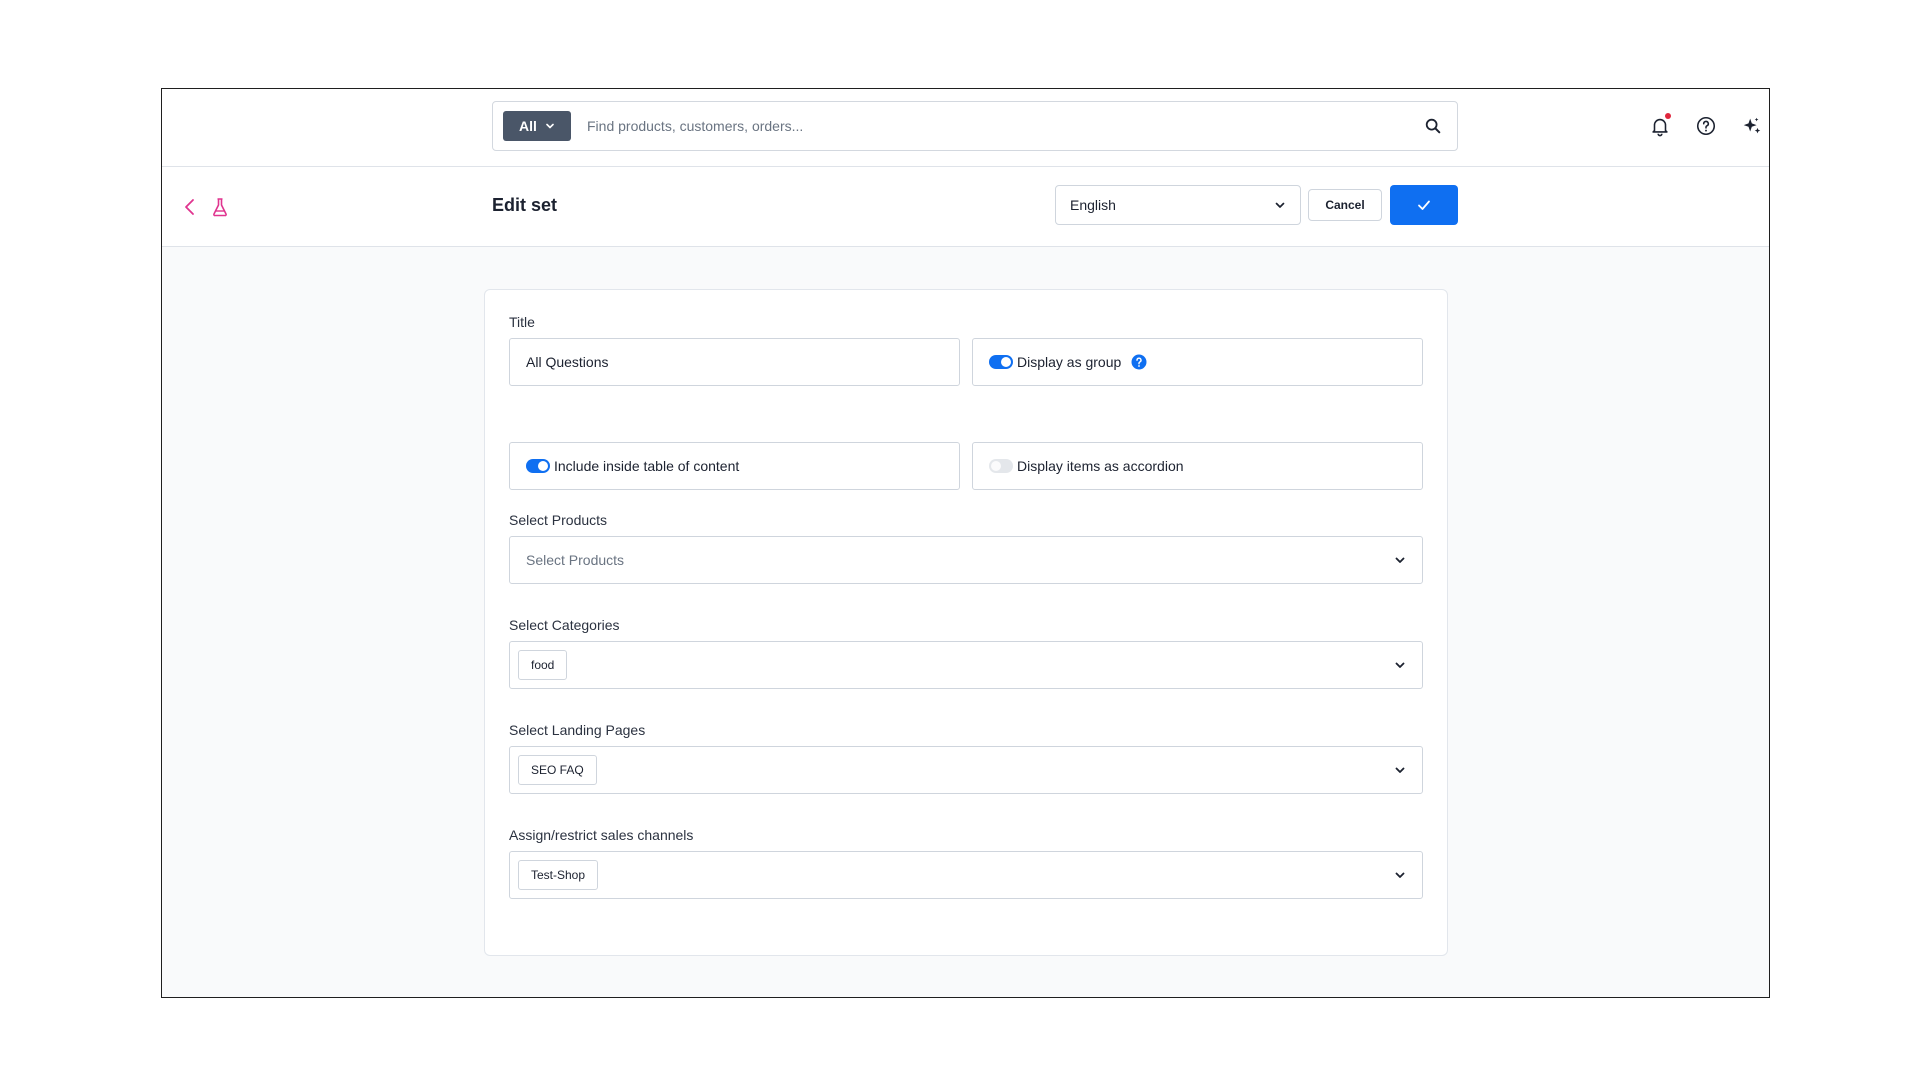  What do you see at coordinates (647, 466) in the screenshot?
I see `include-toc-label: Include inside table of content` at bounding box center [647, 466].